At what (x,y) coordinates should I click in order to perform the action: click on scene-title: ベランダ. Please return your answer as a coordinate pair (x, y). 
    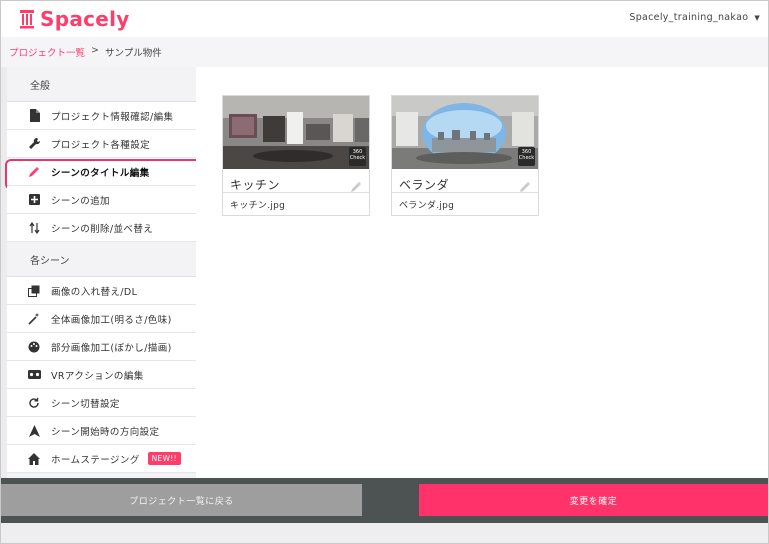
    Looking at the image, I should click on (424, 184).